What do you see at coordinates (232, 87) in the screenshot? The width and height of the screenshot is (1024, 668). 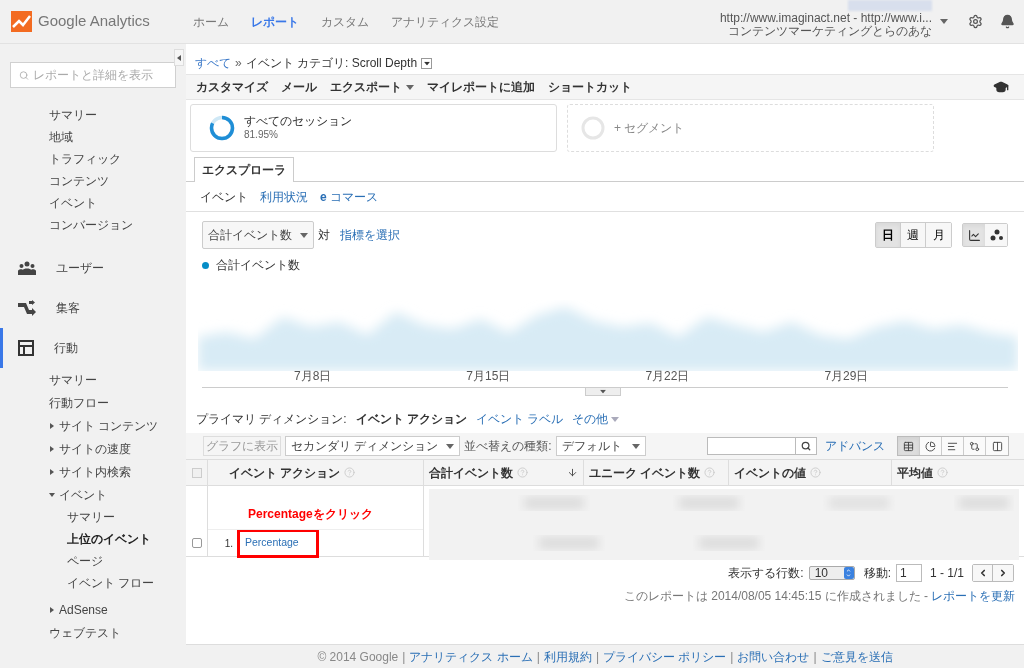 I see `toolbar-button: カスタマイズ` at bounding box center [232, 87].